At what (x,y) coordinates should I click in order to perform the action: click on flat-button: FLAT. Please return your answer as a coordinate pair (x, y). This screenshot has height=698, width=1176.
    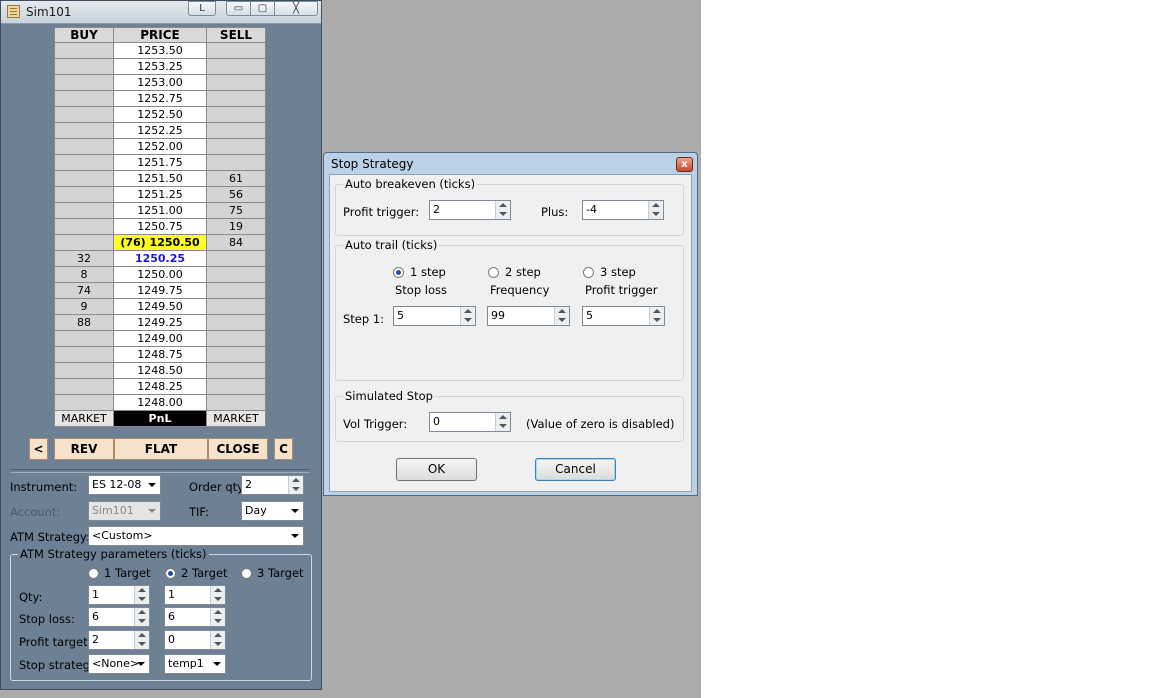
    Looking at the image, I should click on (161, 449).